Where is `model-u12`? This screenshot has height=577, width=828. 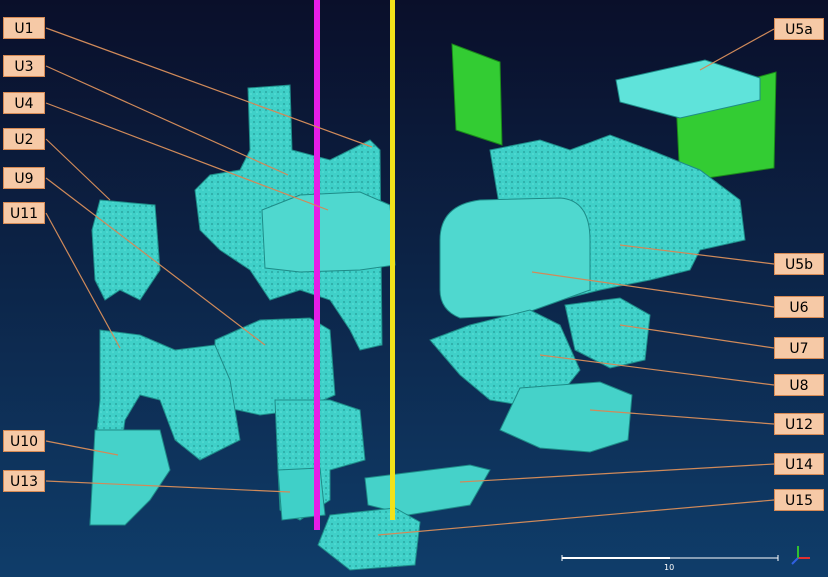 model-u12 is located at coordinates (566, 417).